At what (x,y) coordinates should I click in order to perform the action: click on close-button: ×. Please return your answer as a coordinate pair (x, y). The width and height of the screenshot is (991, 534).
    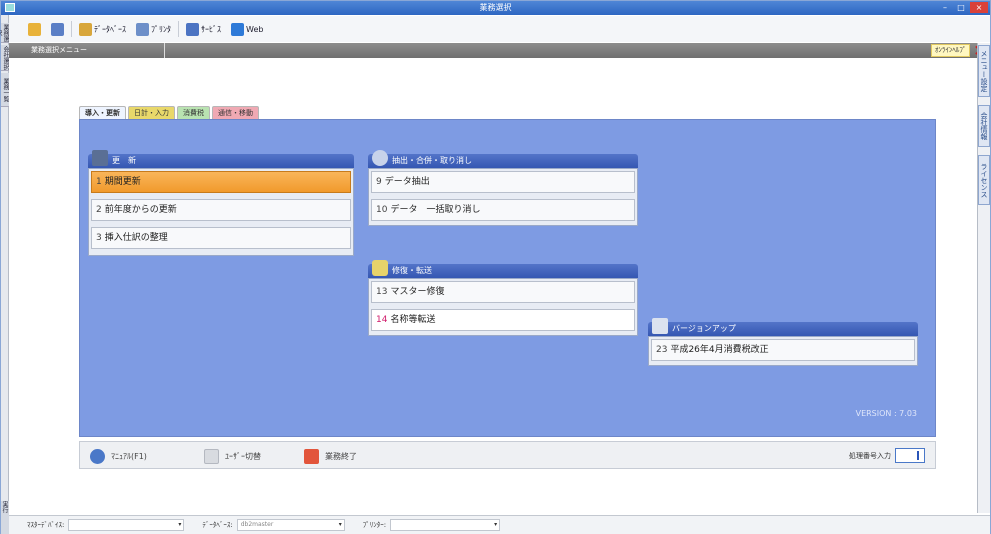
    Looking at the image, I should click on (979, 7).